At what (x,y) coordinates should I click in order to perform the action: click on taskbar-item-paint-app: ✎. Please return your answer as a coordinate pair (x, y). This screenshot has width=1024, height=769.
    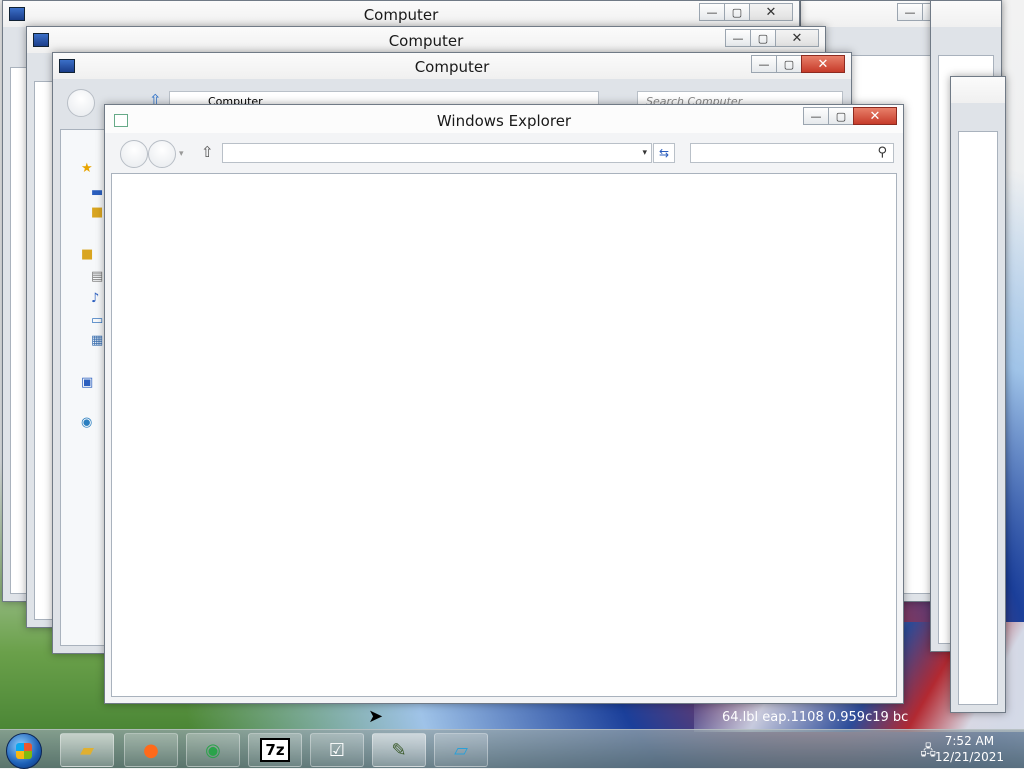
    Looking at the image, I should click on (399, 750).